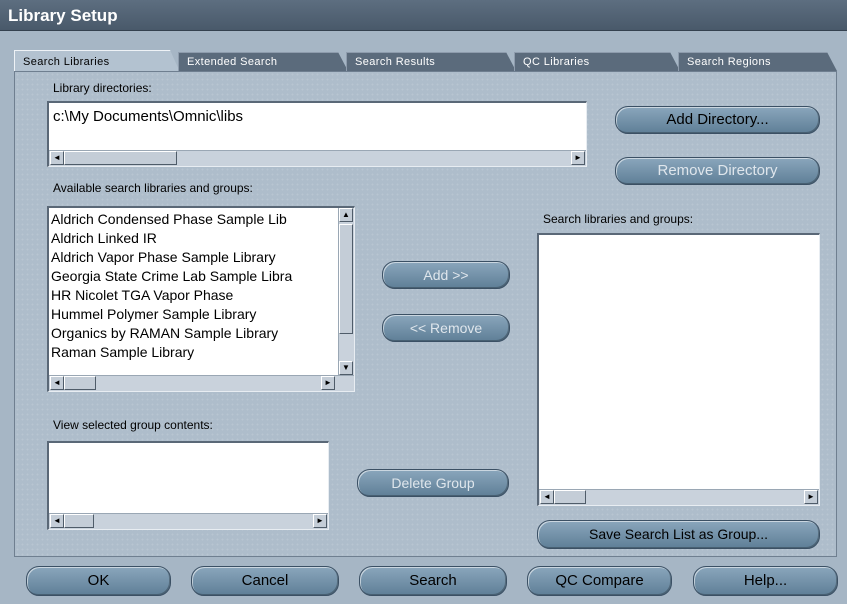 The image size is (847, 604). I want to click on directory-item: c:\My Documents\Omnic\libs, so click(317, 115).